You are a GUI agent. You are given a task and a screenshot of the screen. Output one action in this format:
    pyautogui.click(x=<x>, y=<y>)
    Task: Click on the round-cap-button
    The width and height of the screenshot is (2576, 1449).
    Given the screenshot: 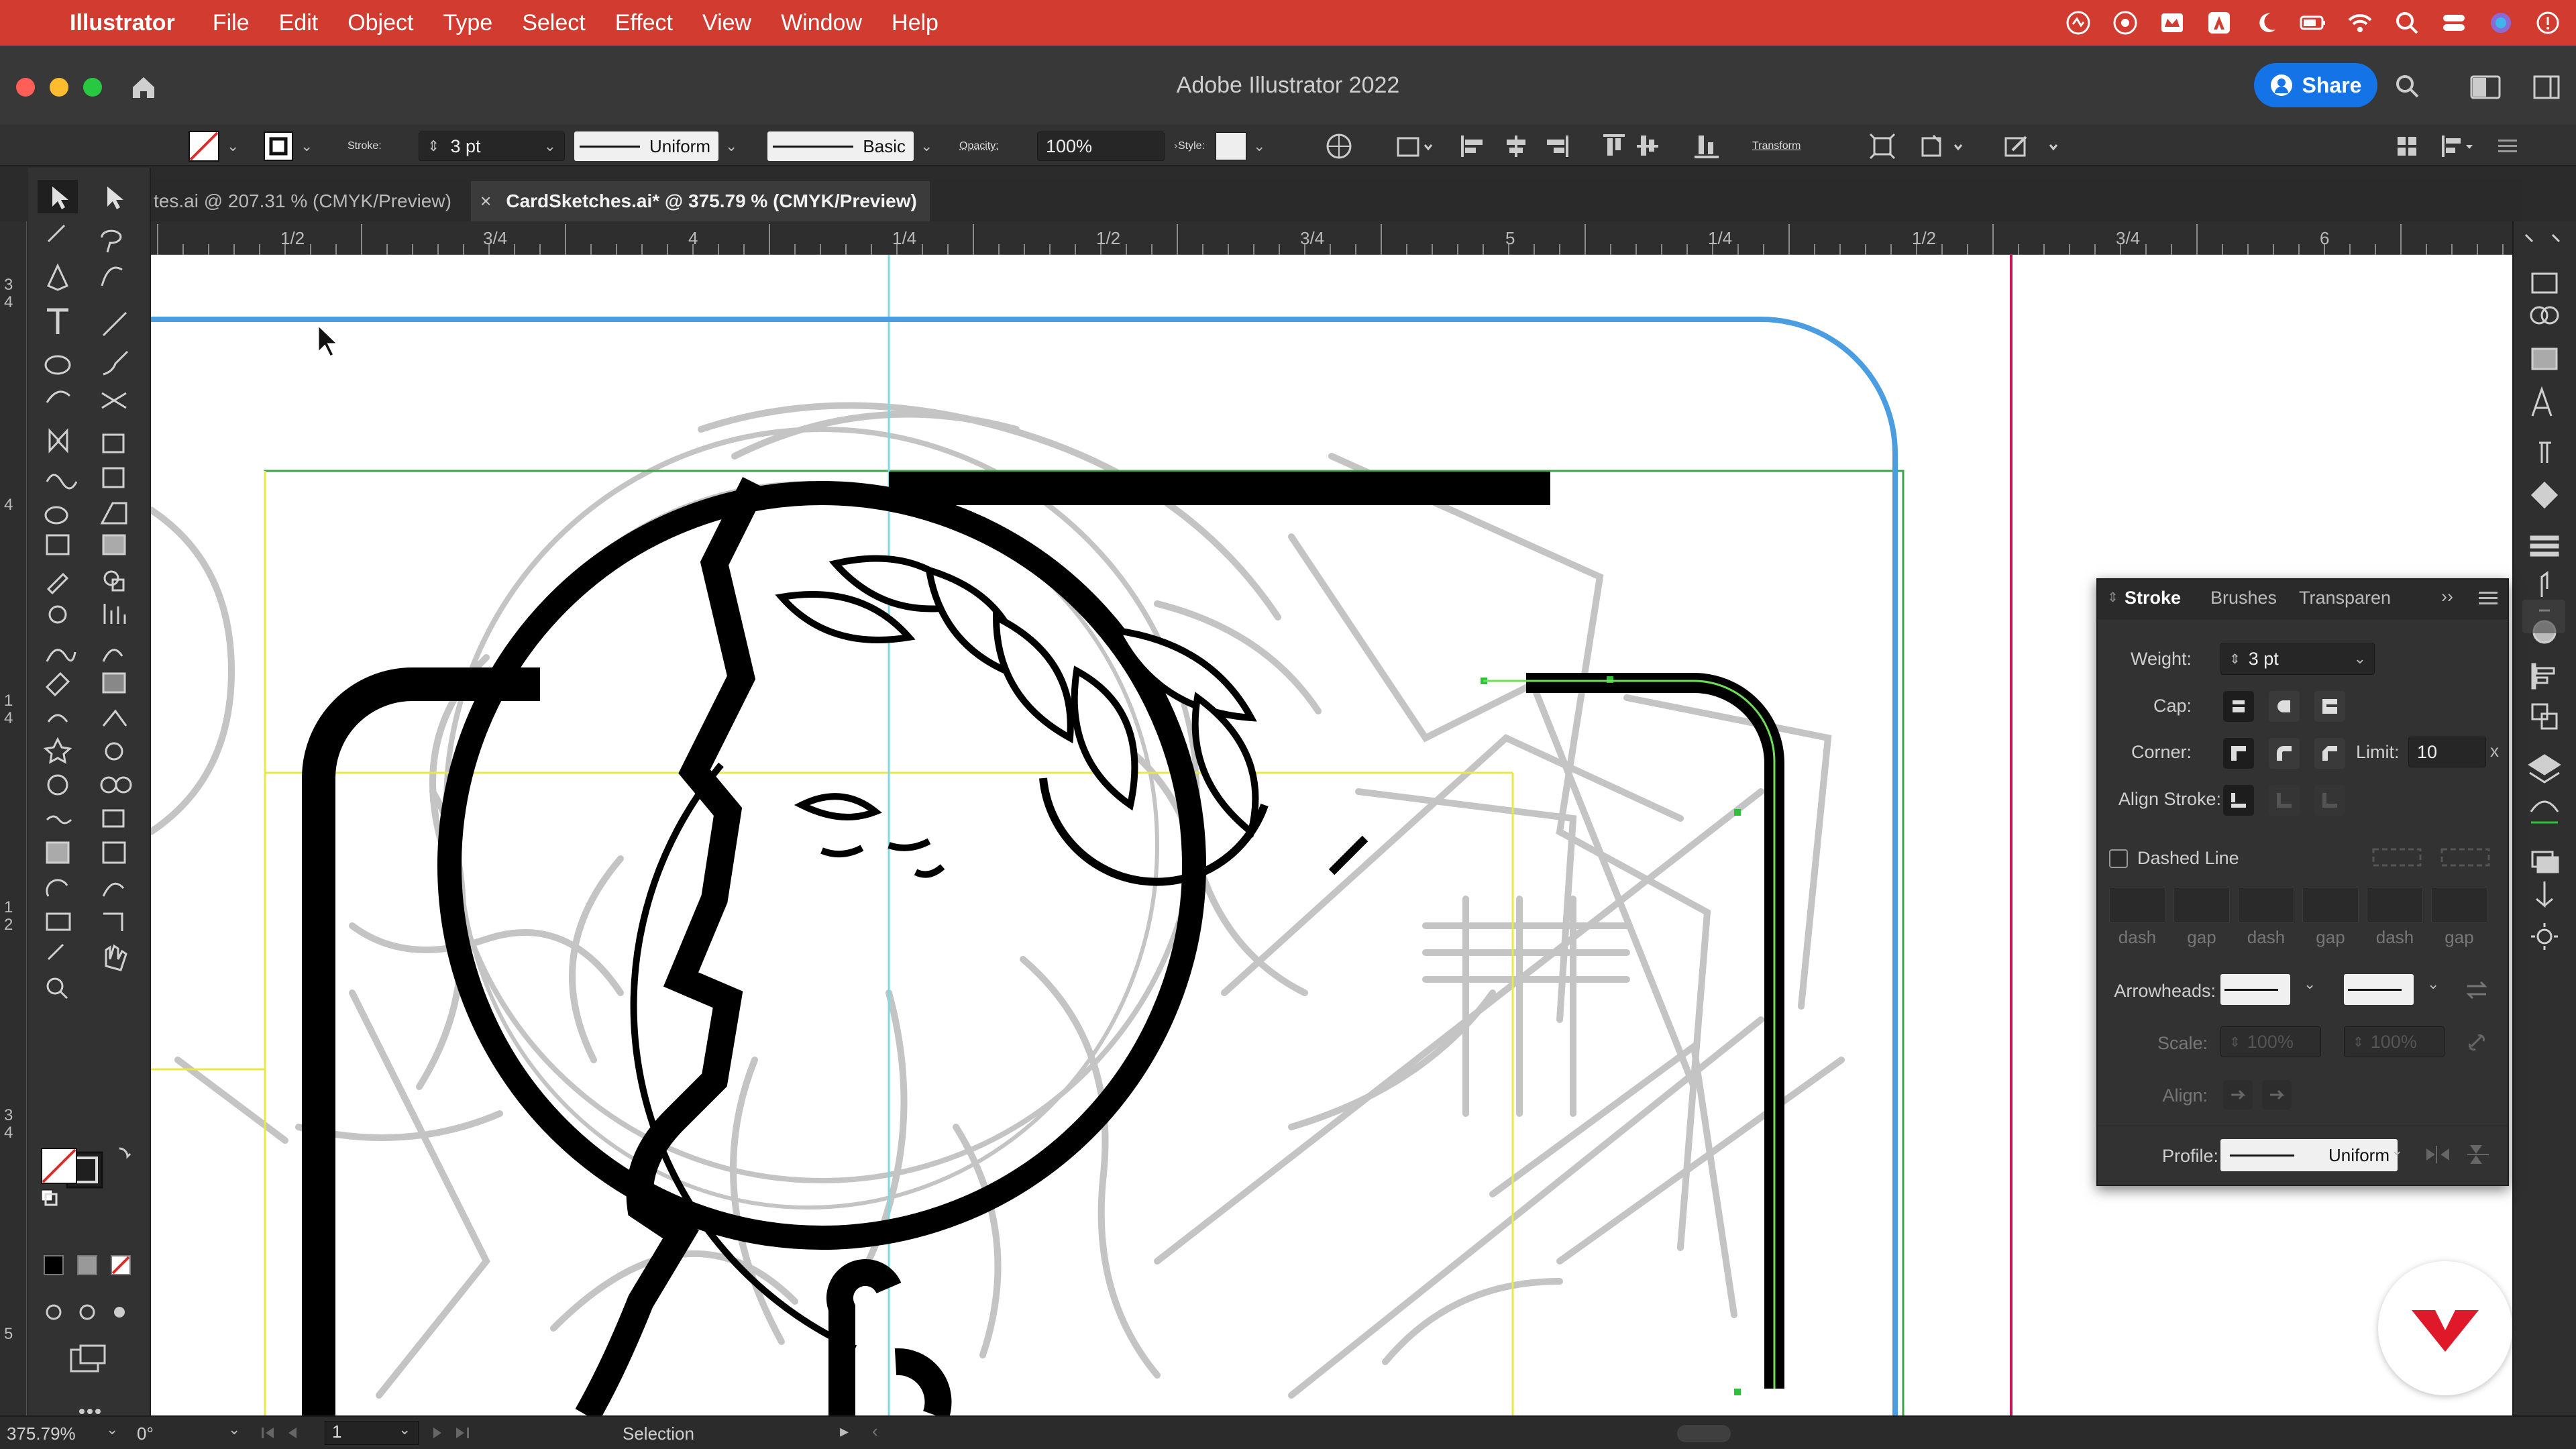 What is the action you would take?
    pyautogui.click(x=2284, y=706)
    